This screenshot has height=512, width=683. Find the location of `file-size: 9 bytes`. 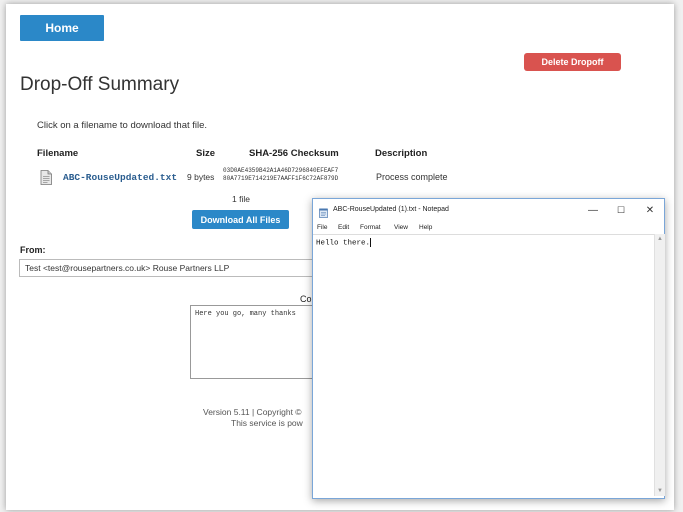

file-size: 9 bytes is located at coordinates (201, 177).